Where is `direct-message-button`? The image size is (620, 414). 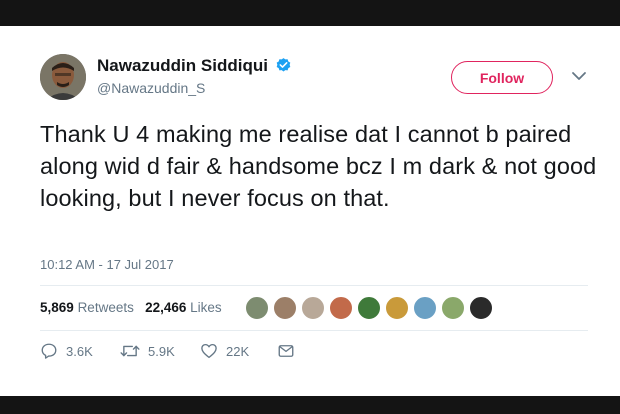
direct-message-button is located at coordinates (286, 351).